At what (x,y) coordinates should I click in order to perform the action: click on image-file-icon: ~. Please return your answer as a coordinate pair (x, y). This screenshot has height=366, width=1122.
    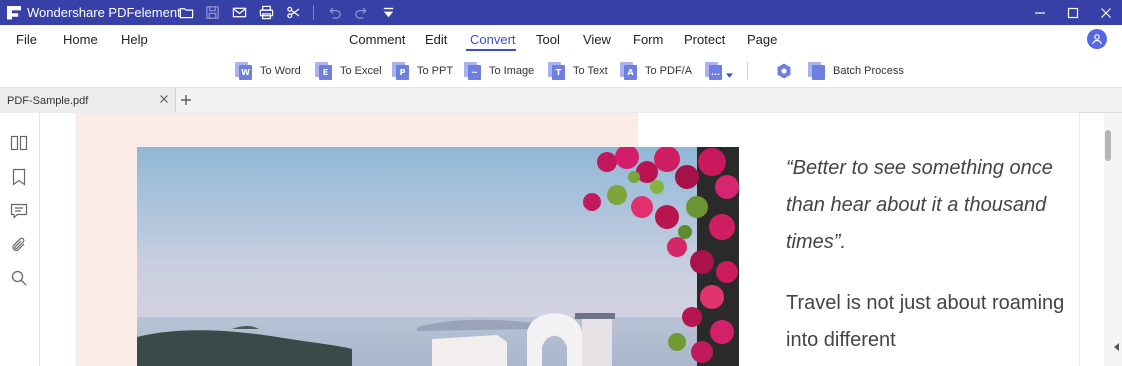
    Looking at the image, I should click on (473, 71).